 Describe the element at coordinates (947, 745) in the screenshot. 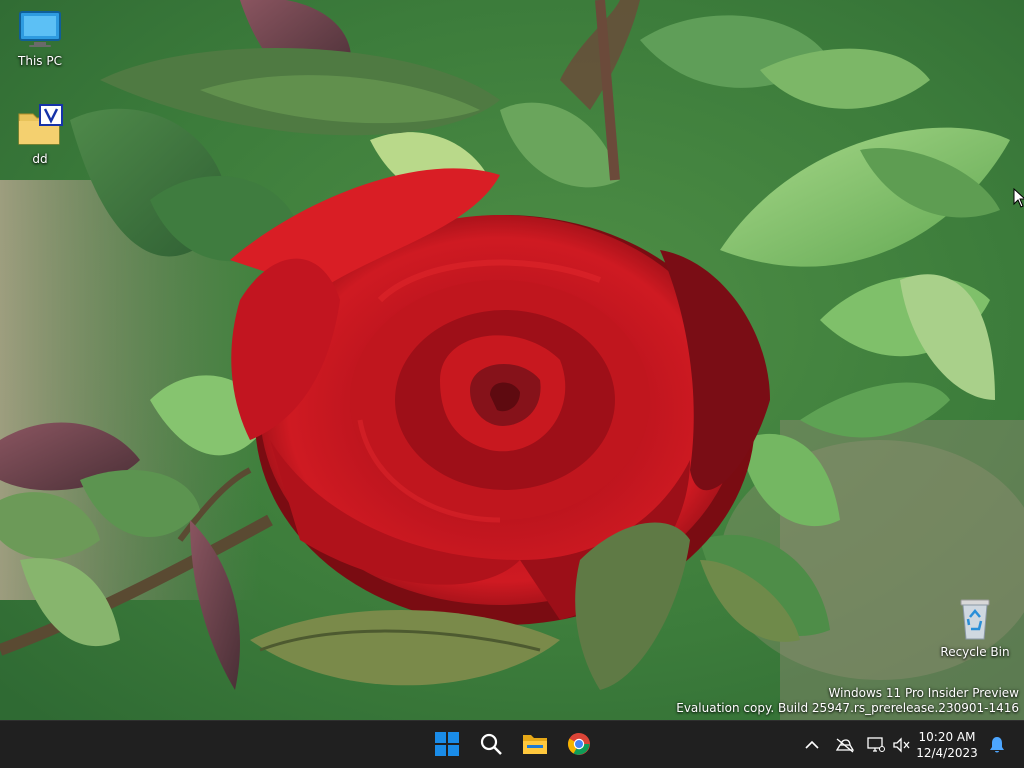

I see `taskbar-clock: 10:20 AM 12/4/2023` at that location.